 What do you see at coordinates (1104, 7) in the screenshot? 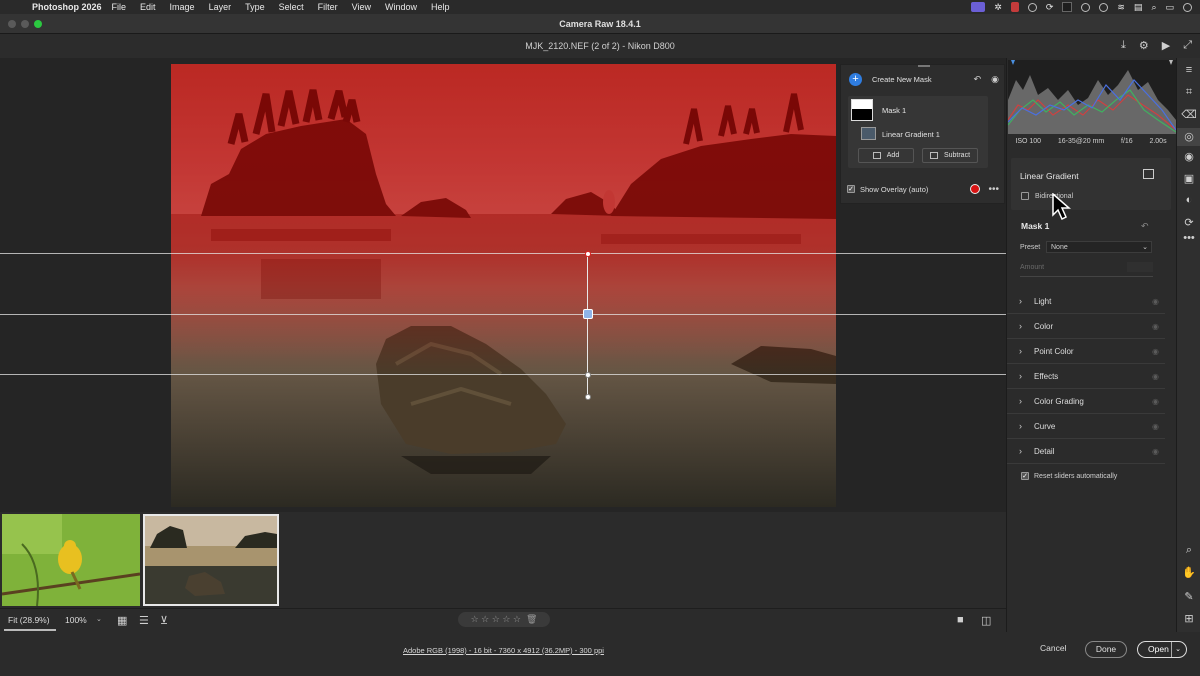
I see `clock-status-icon` at bounding box center [1104, 7].